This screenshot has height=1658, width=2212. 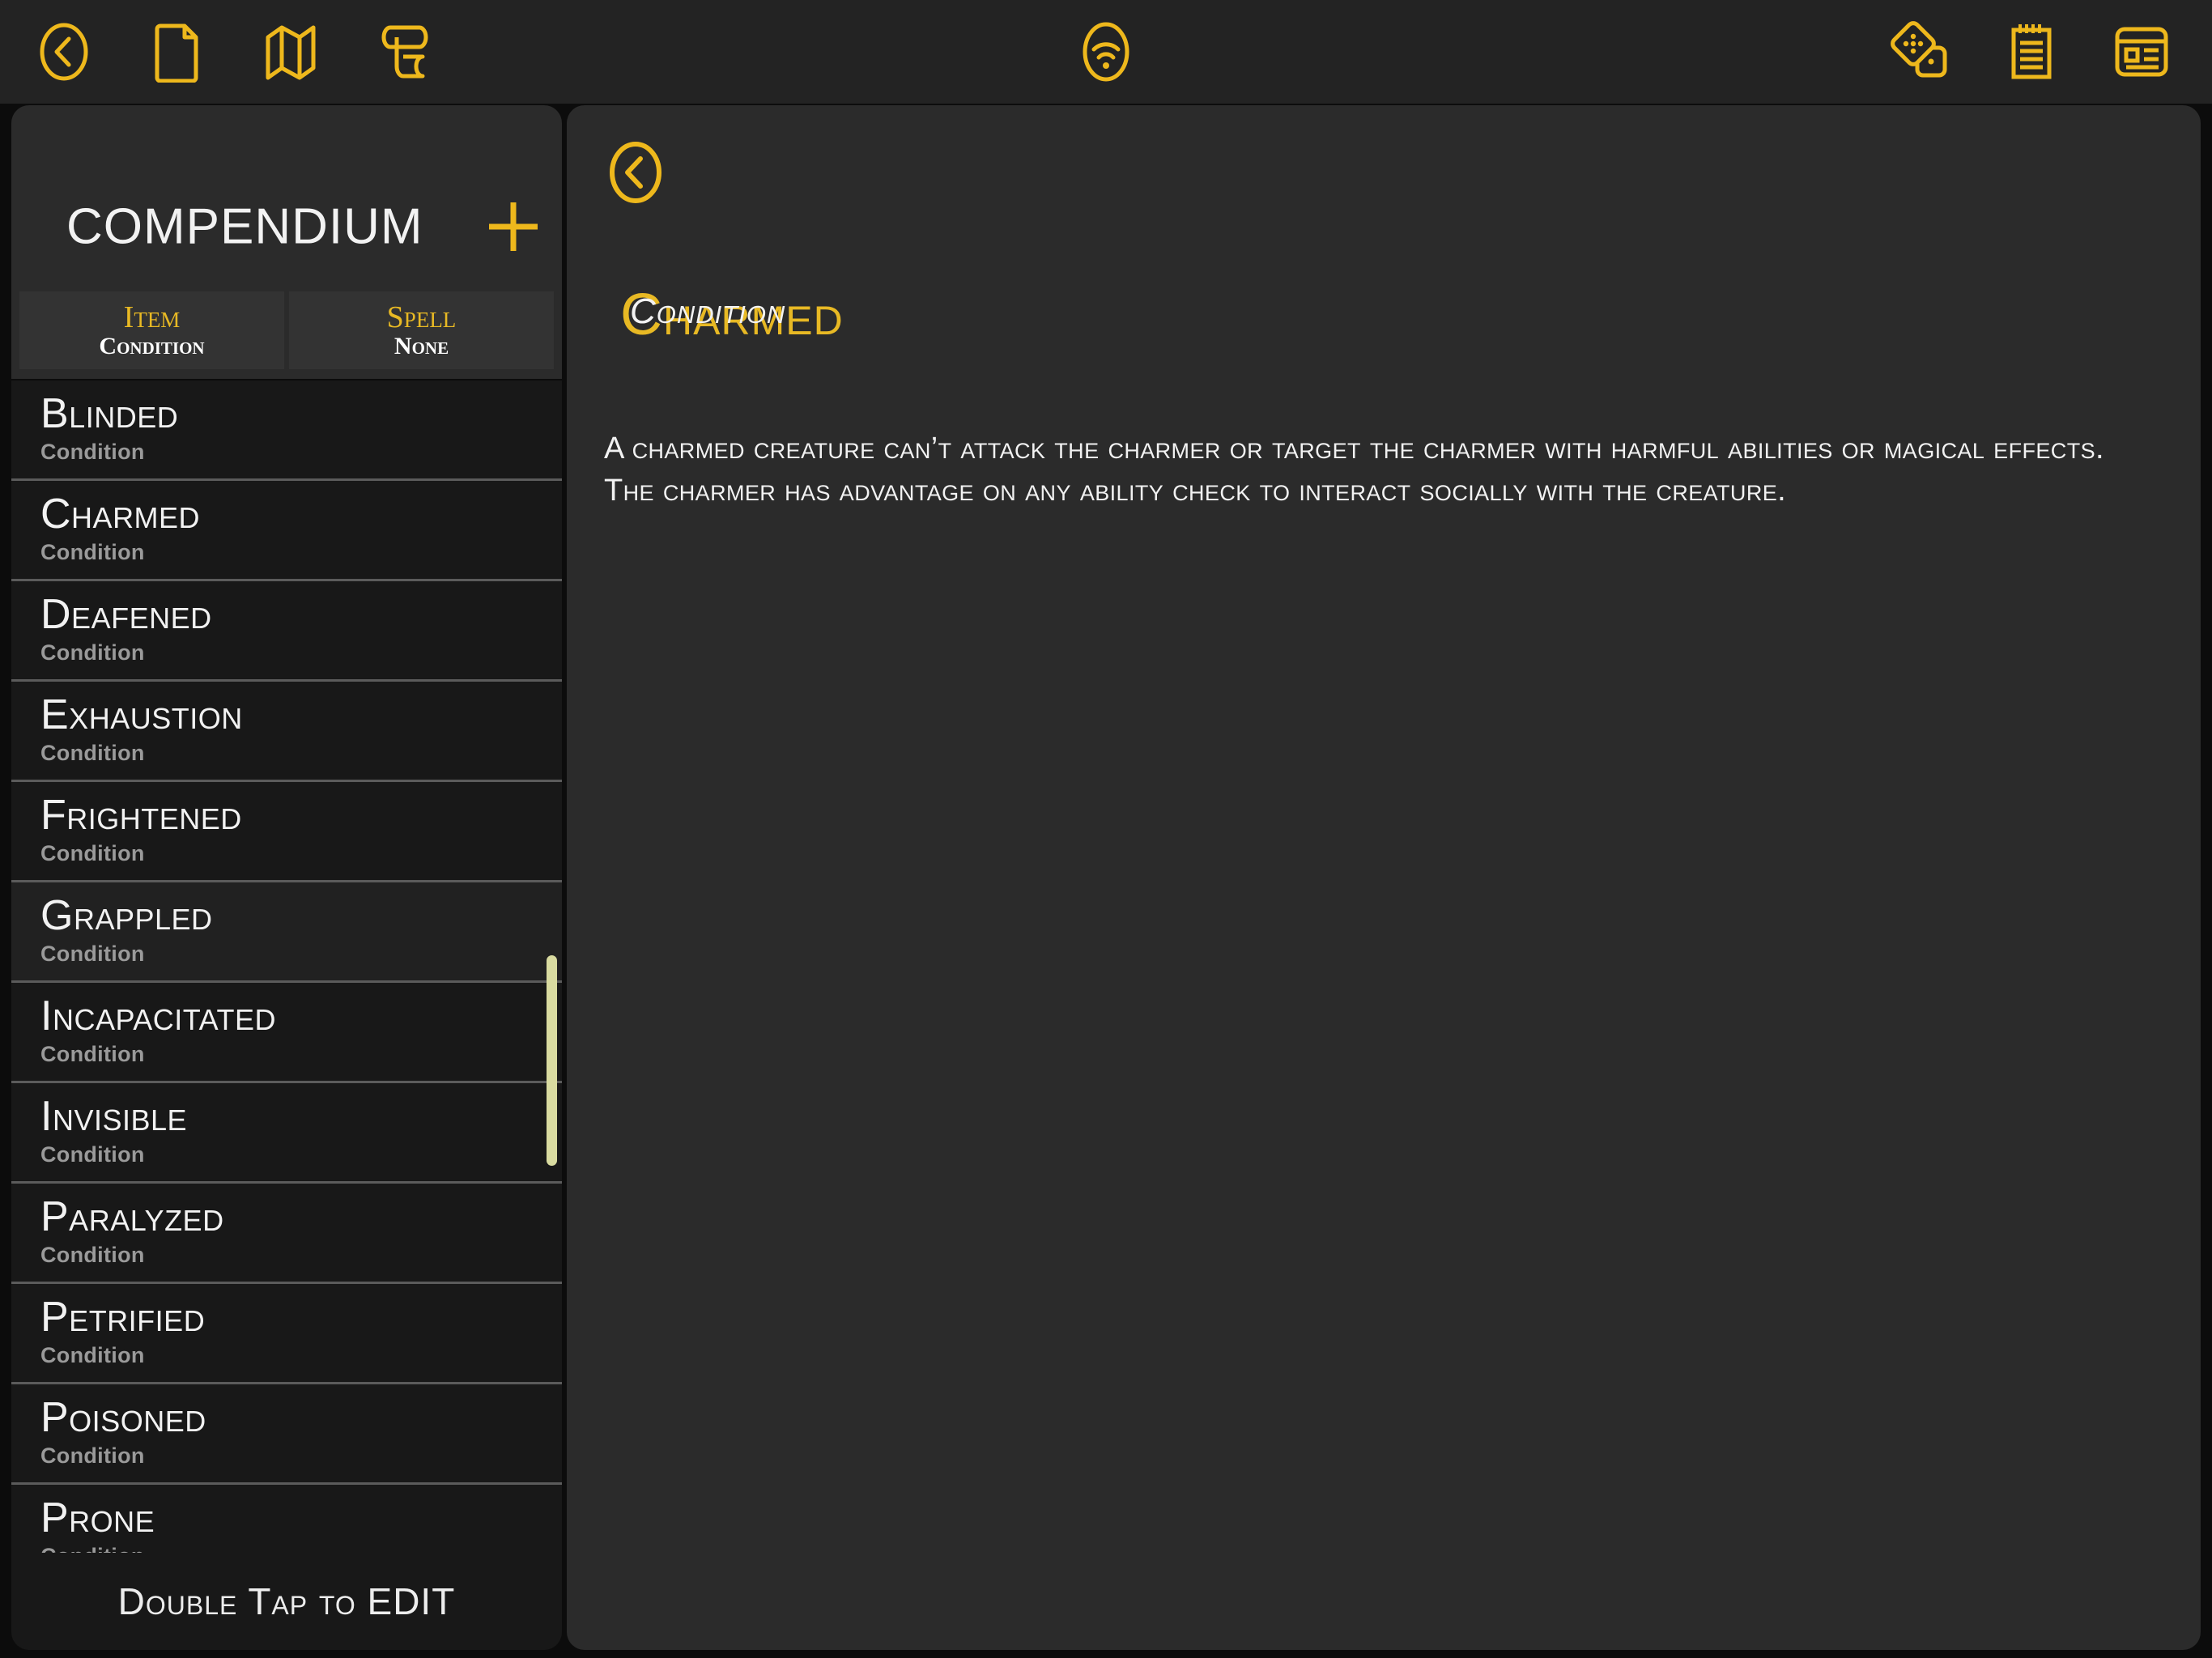 What do you see at coordinates (286, 1133) in the screenshot?
I see `list-item: Invisible Condition` at bounding box center [286, 1133].